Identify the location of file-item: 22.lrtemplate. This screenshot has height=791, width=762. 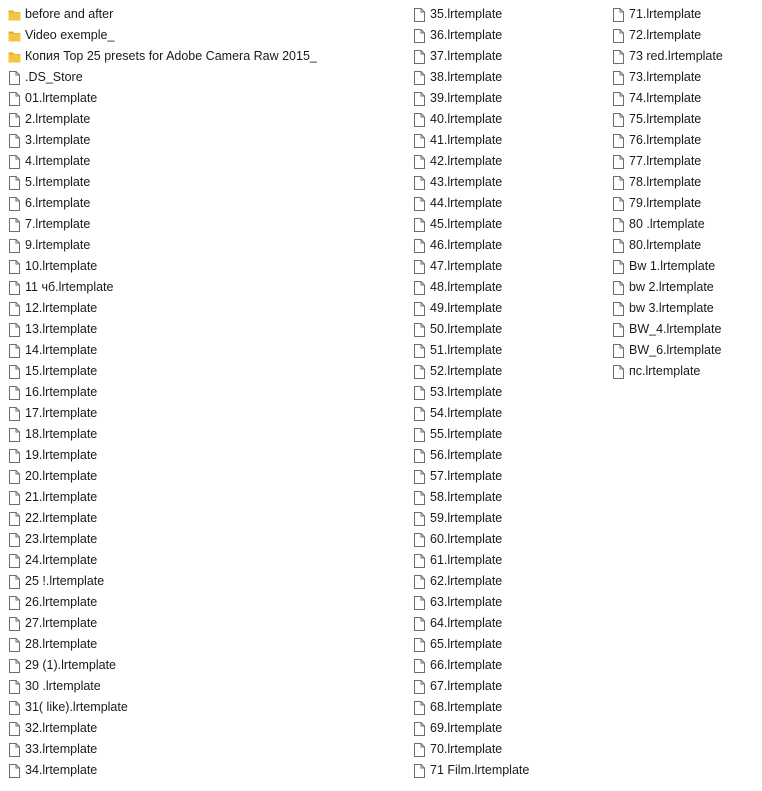
(203, 518).